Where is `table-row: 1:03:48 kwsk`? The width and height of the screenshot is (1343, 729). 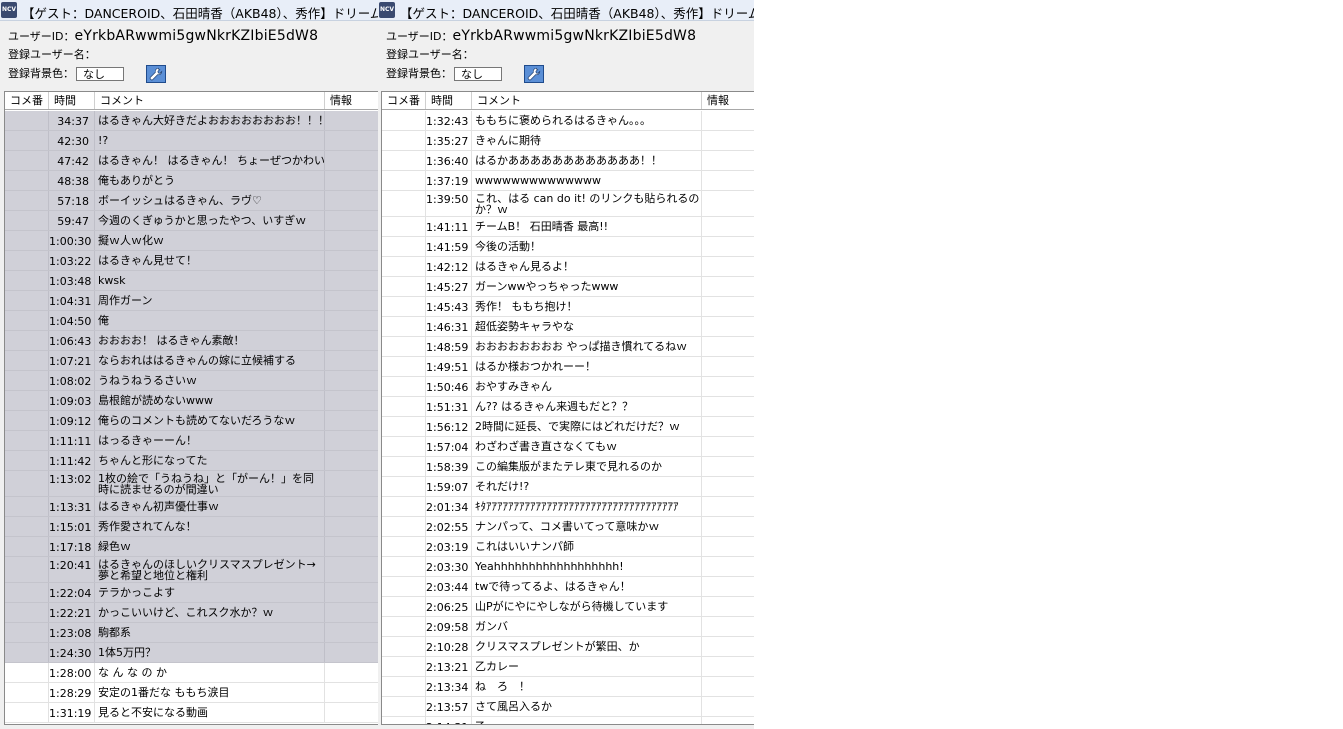
table-row: 1:03:48 kwsk is located at coordinates (191, 281).